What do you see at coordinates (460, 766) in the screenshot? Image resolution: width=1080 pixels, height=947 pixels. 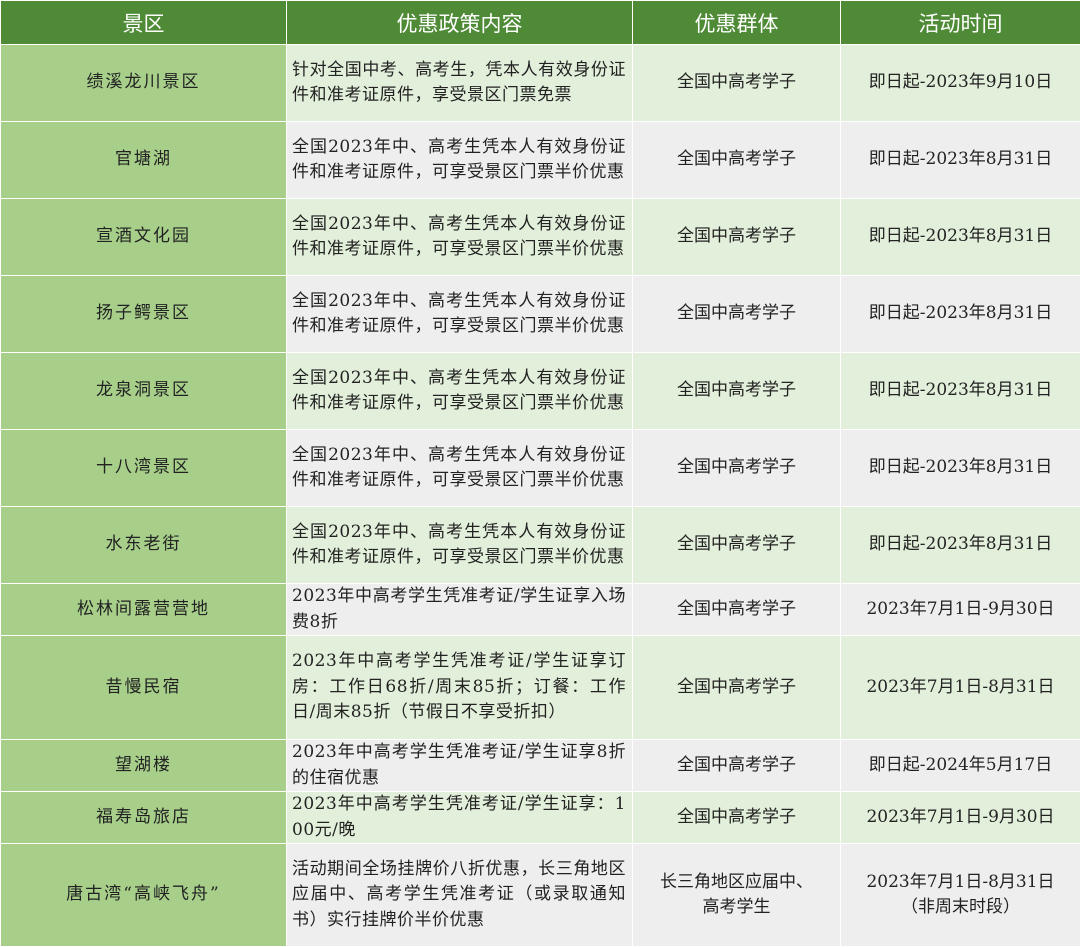 I see `policy-text: 2023年中高考学生凭准考证/学生证享8折的住宿优惠` at bounding box center [460, 766].